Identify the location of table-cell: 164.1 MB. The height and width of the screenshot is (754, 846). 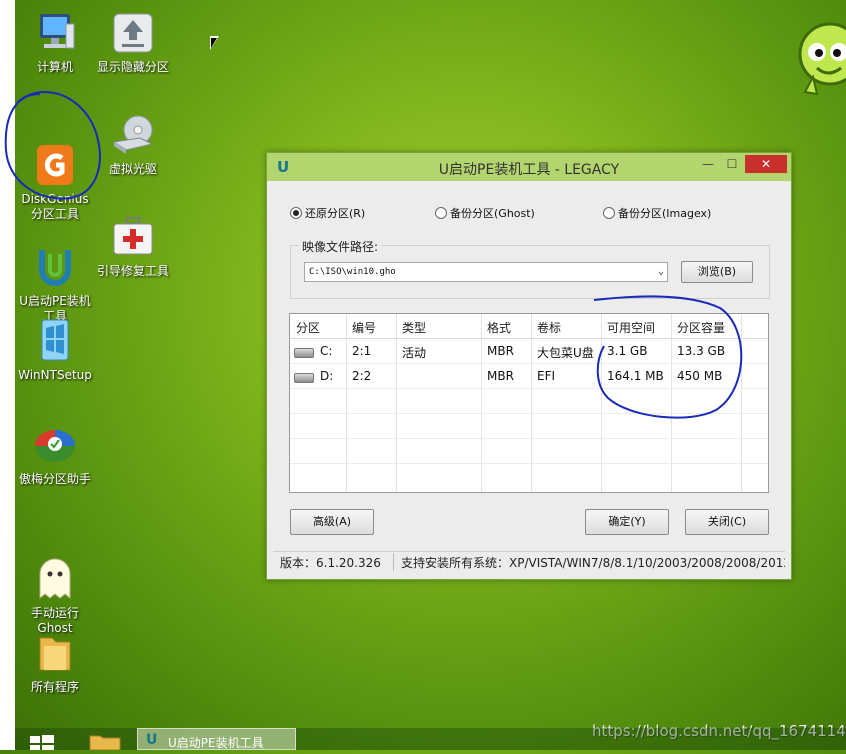
(635, 376).